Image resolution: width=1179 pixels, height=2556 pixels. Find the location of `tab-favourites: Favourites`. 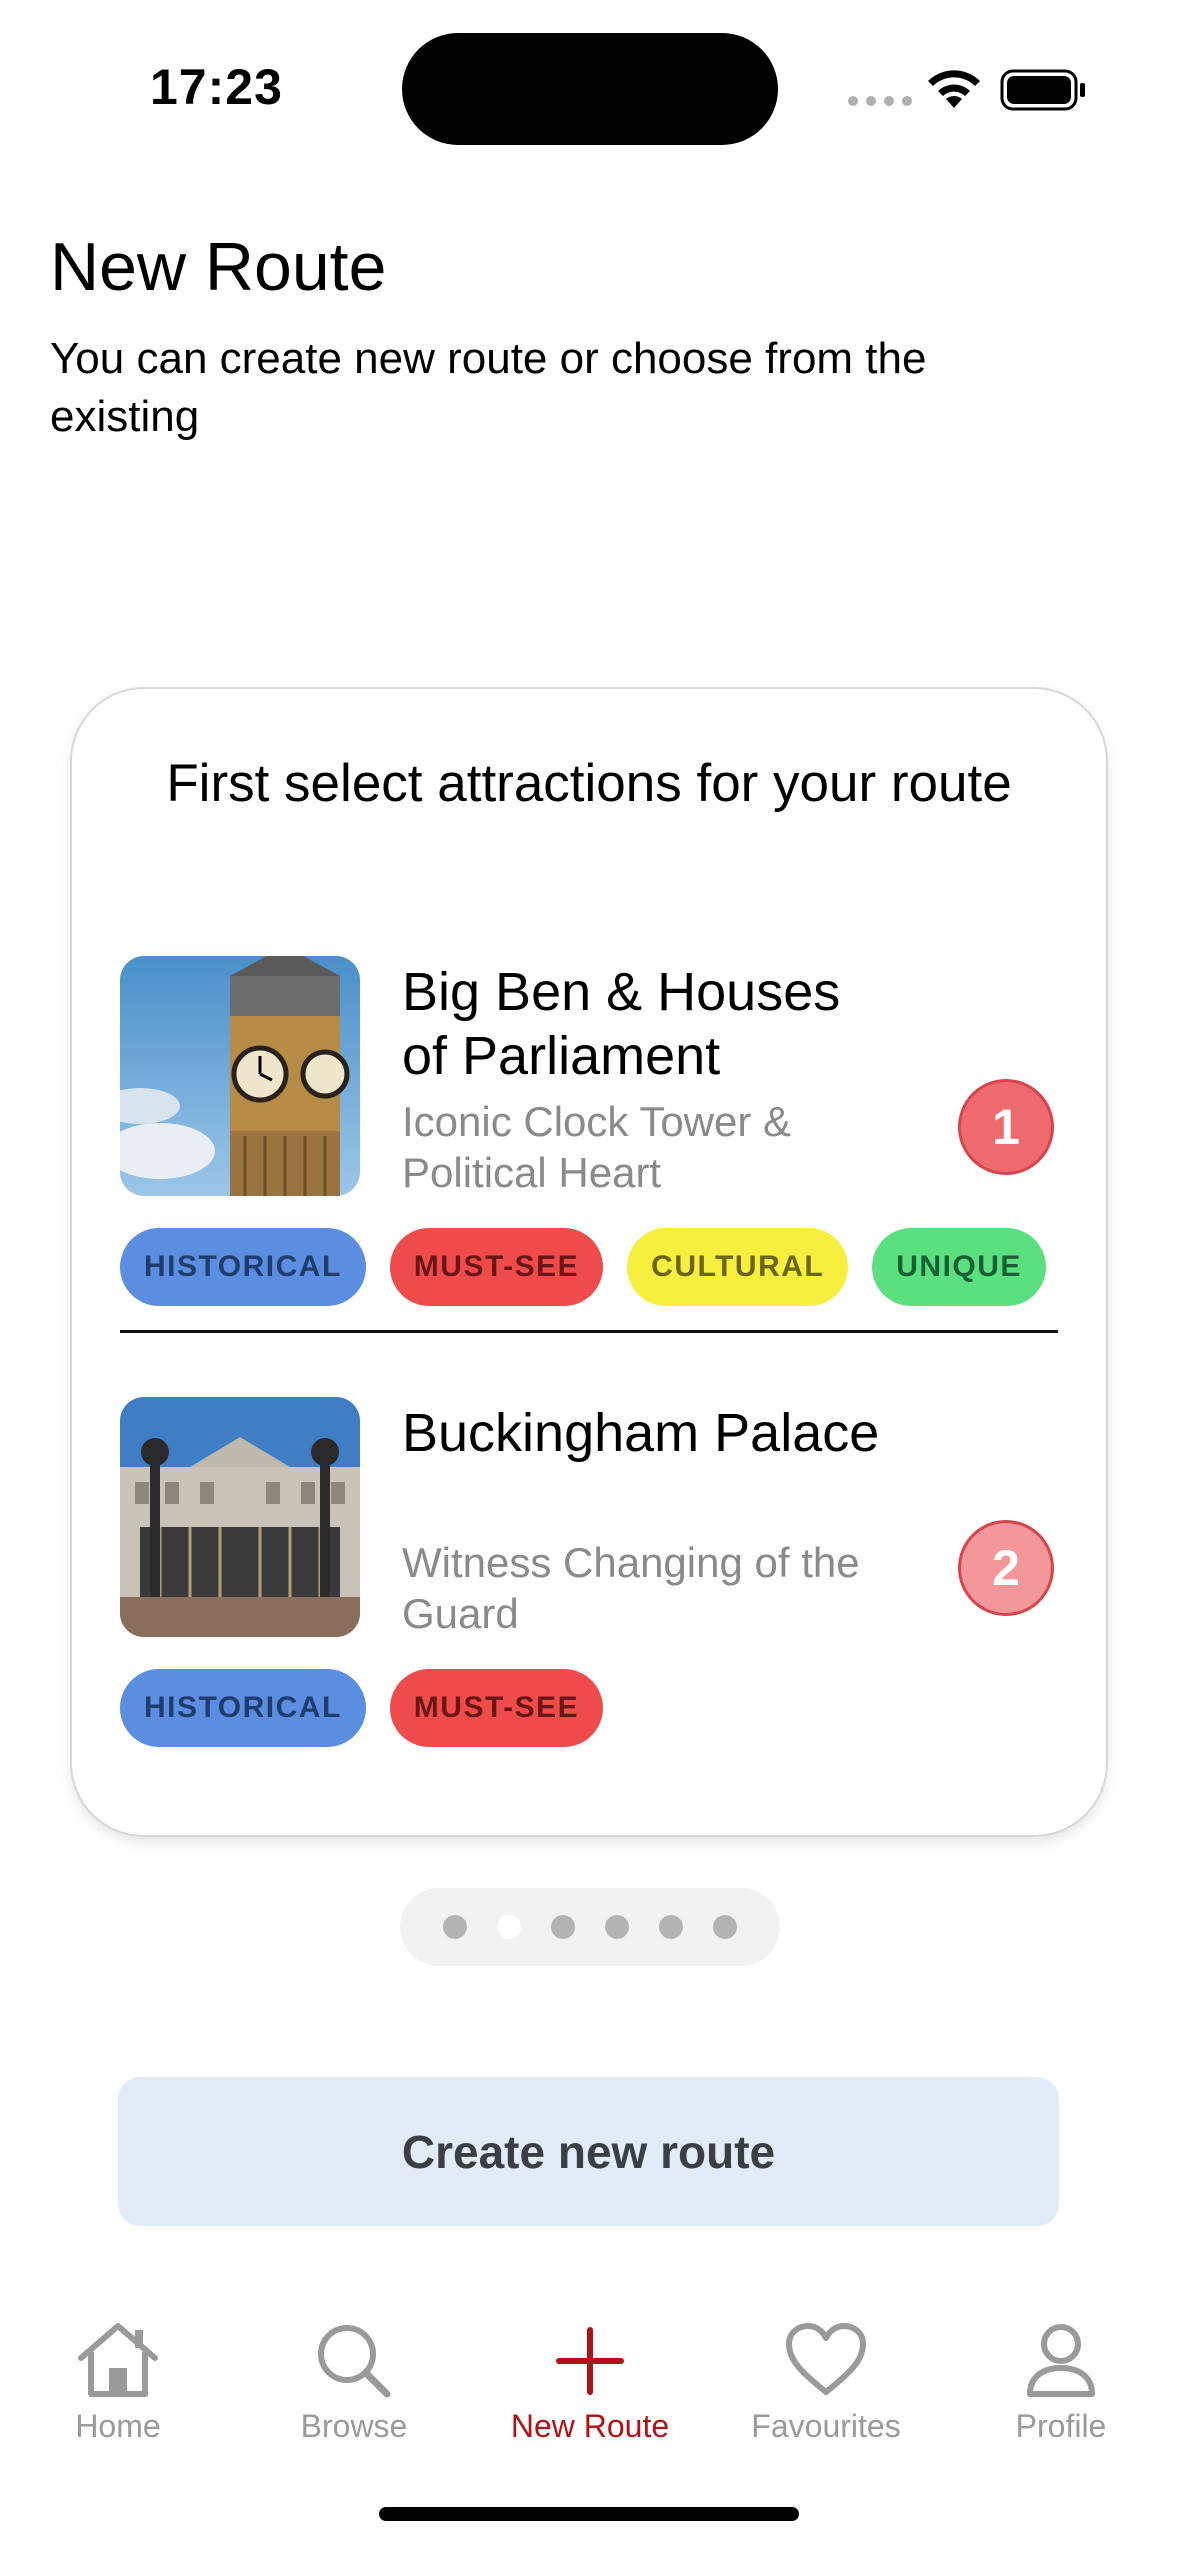

tab-favourites: Favourites is located at coordinates (826, 2382).